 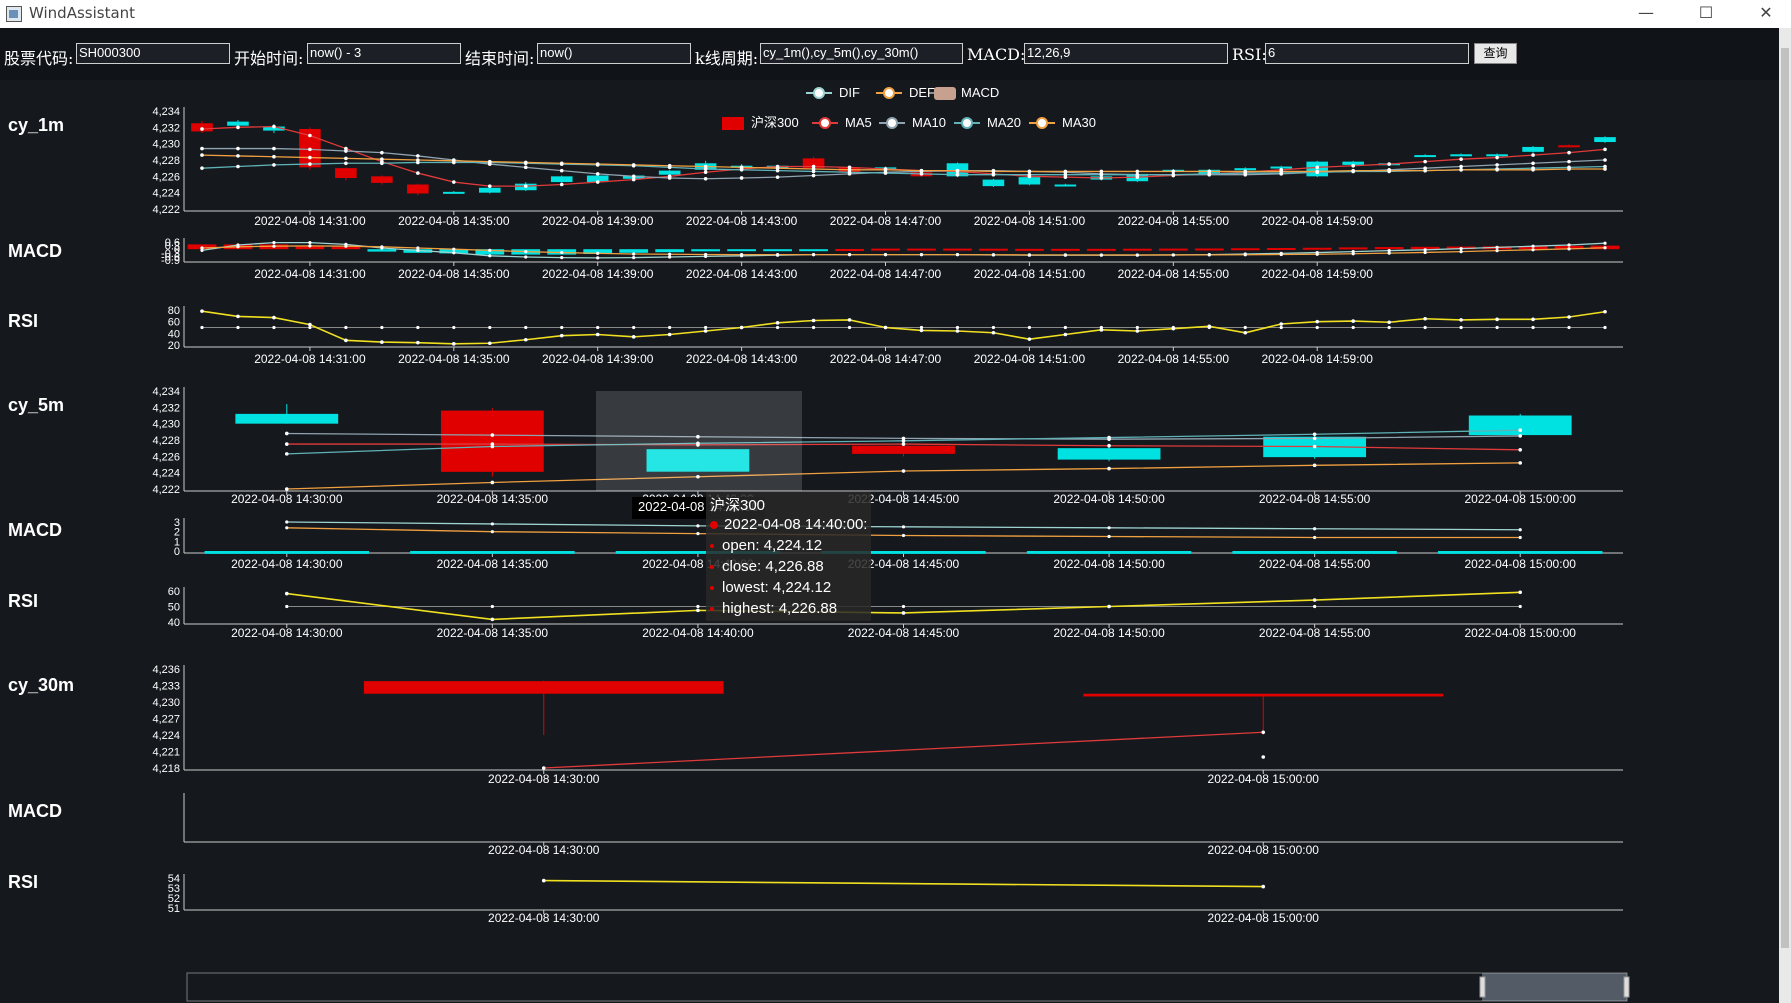 I want to click on x-tick-label: 2022-04-08 15:00:00, so click(x=1520, y=499).